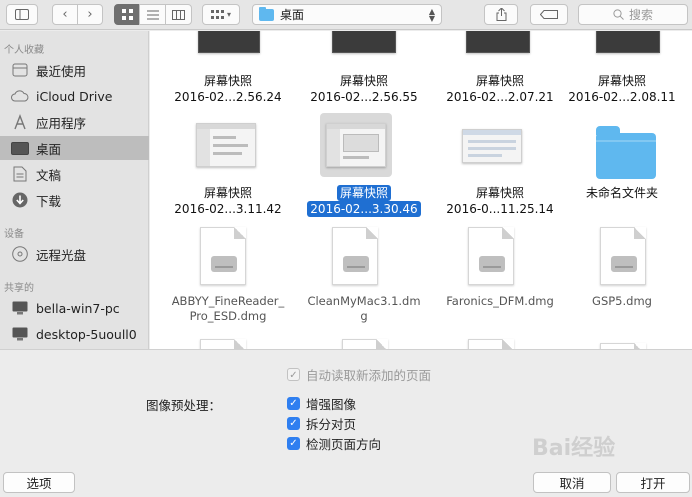 The image size is (692, 497). What do you see at coordinates (622, 169) in the screenshot?
I see `folder-item: 未命名文件夹` at bounding box center [622, 169].